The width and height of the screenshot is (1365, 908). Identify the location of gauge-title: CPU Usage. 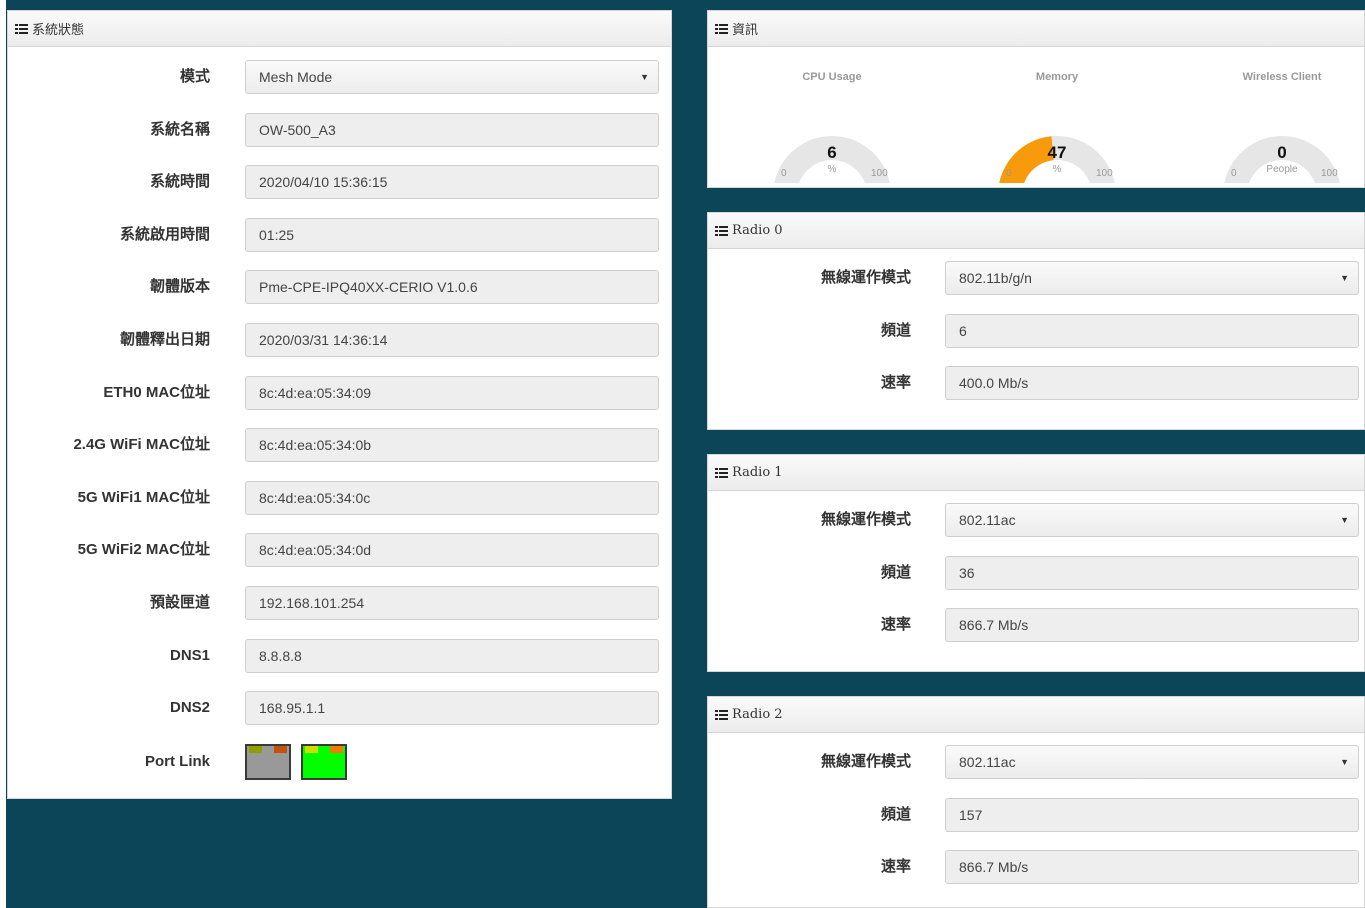
(832, 77).